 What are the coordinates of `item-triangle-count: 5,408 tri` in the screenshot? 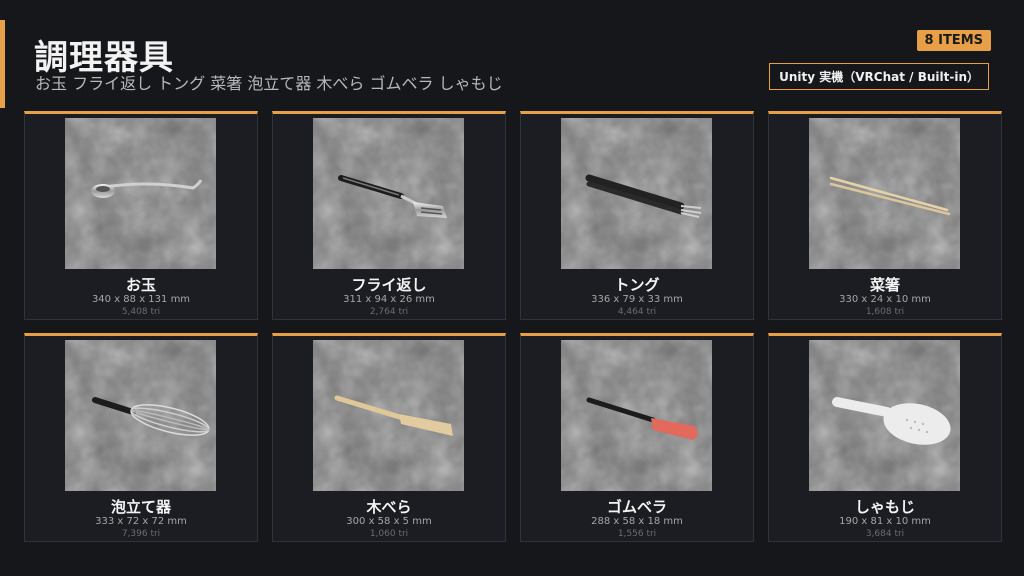 It's located at (141, 312).